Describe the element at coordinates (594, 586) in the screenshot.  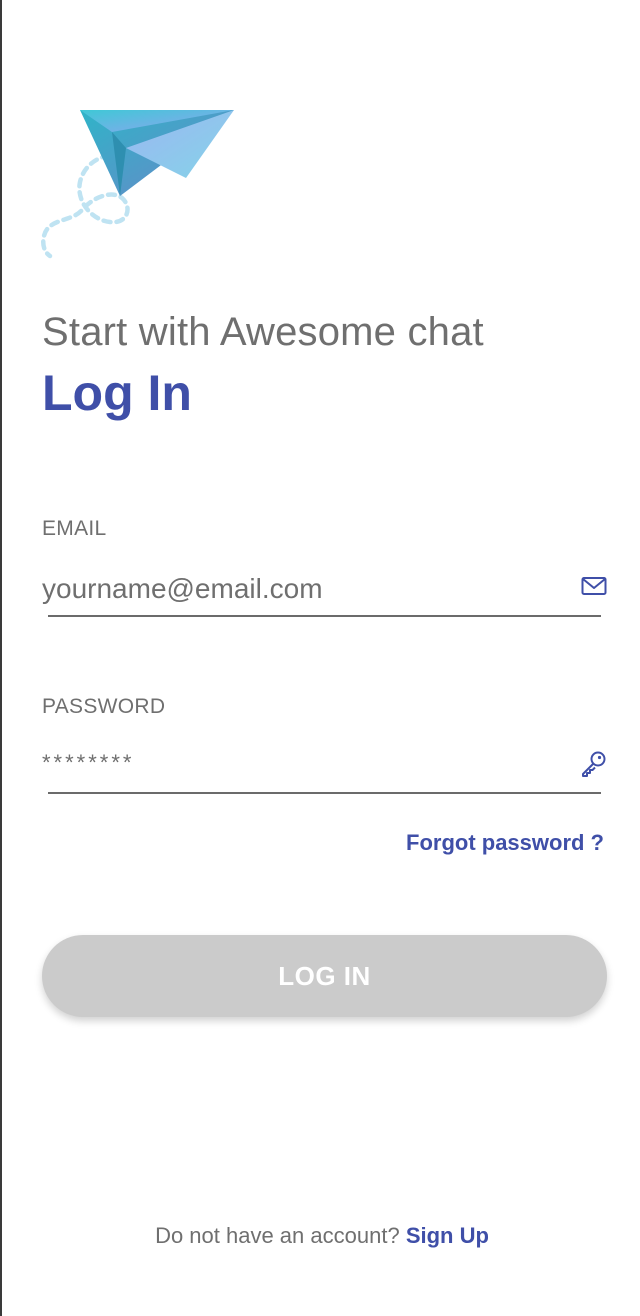
I see `mail-icon` at that location.